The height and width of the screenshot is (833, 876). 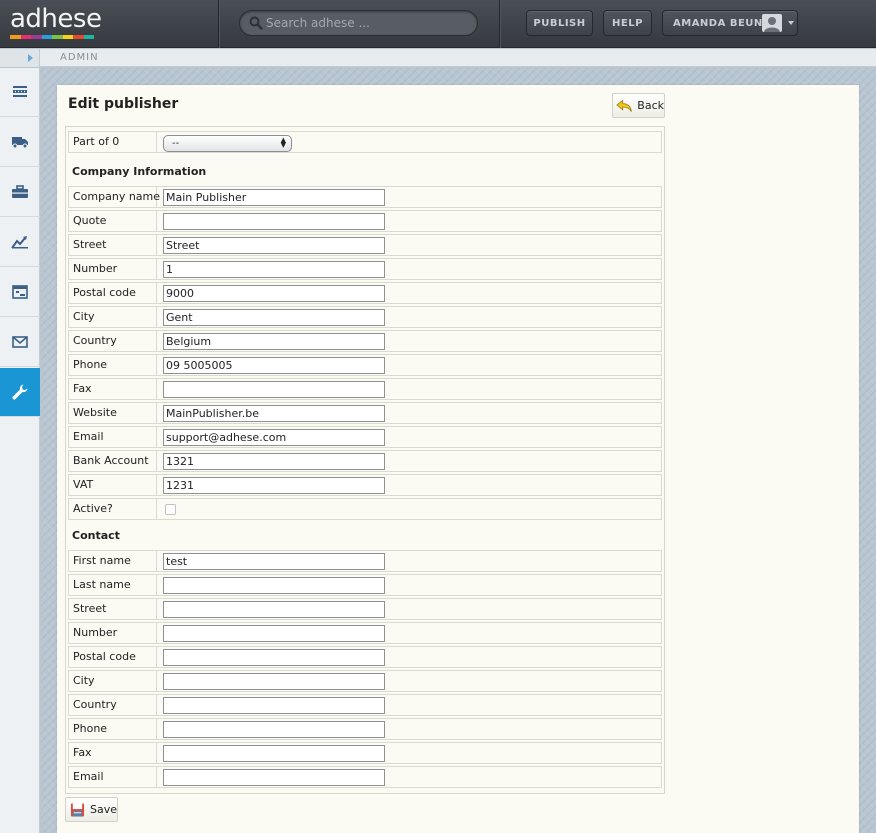 I want to click on company-email-label: Email, so click(x=113, y=437).